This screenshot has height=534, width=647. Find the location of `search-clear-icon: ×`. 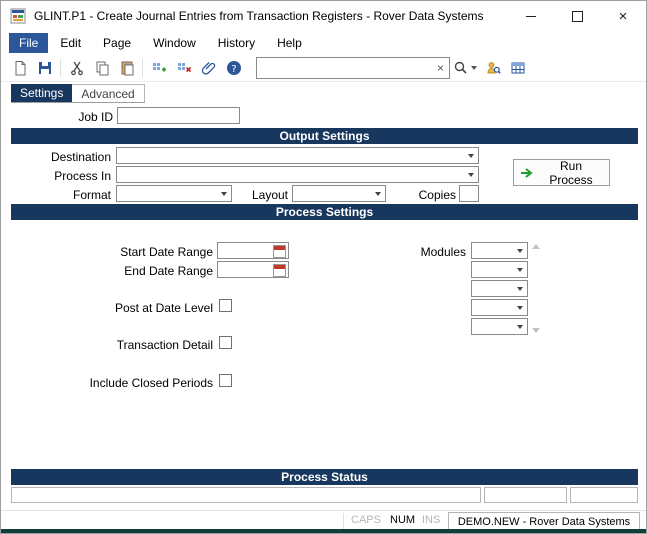

search-clear-icon: × is located at coordinates (440, 68).